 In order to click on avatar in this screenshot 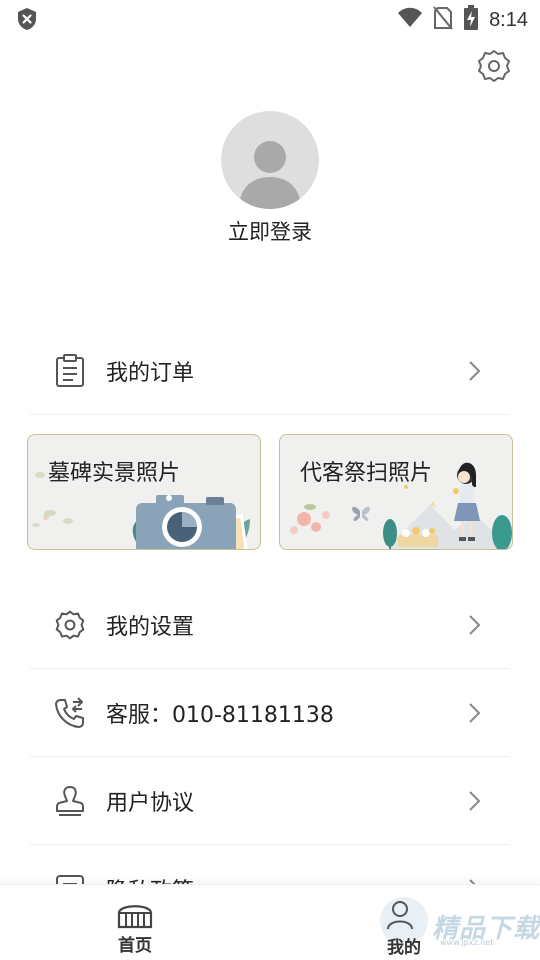, I will do `click(270, 160)`.